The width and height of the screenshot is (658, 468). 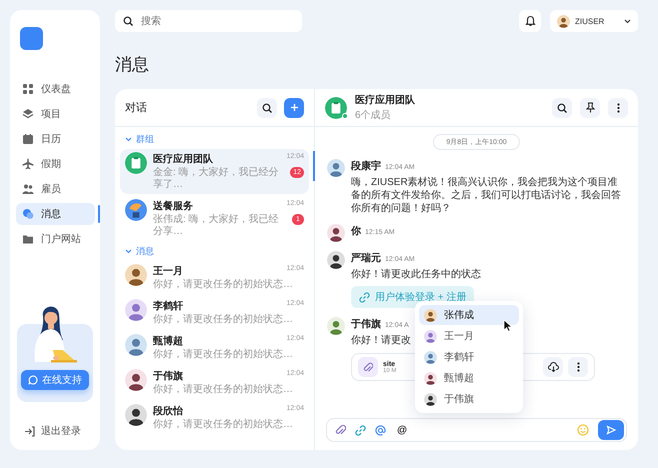 I want to click on message-composer: @, so click(x=476, y=430).